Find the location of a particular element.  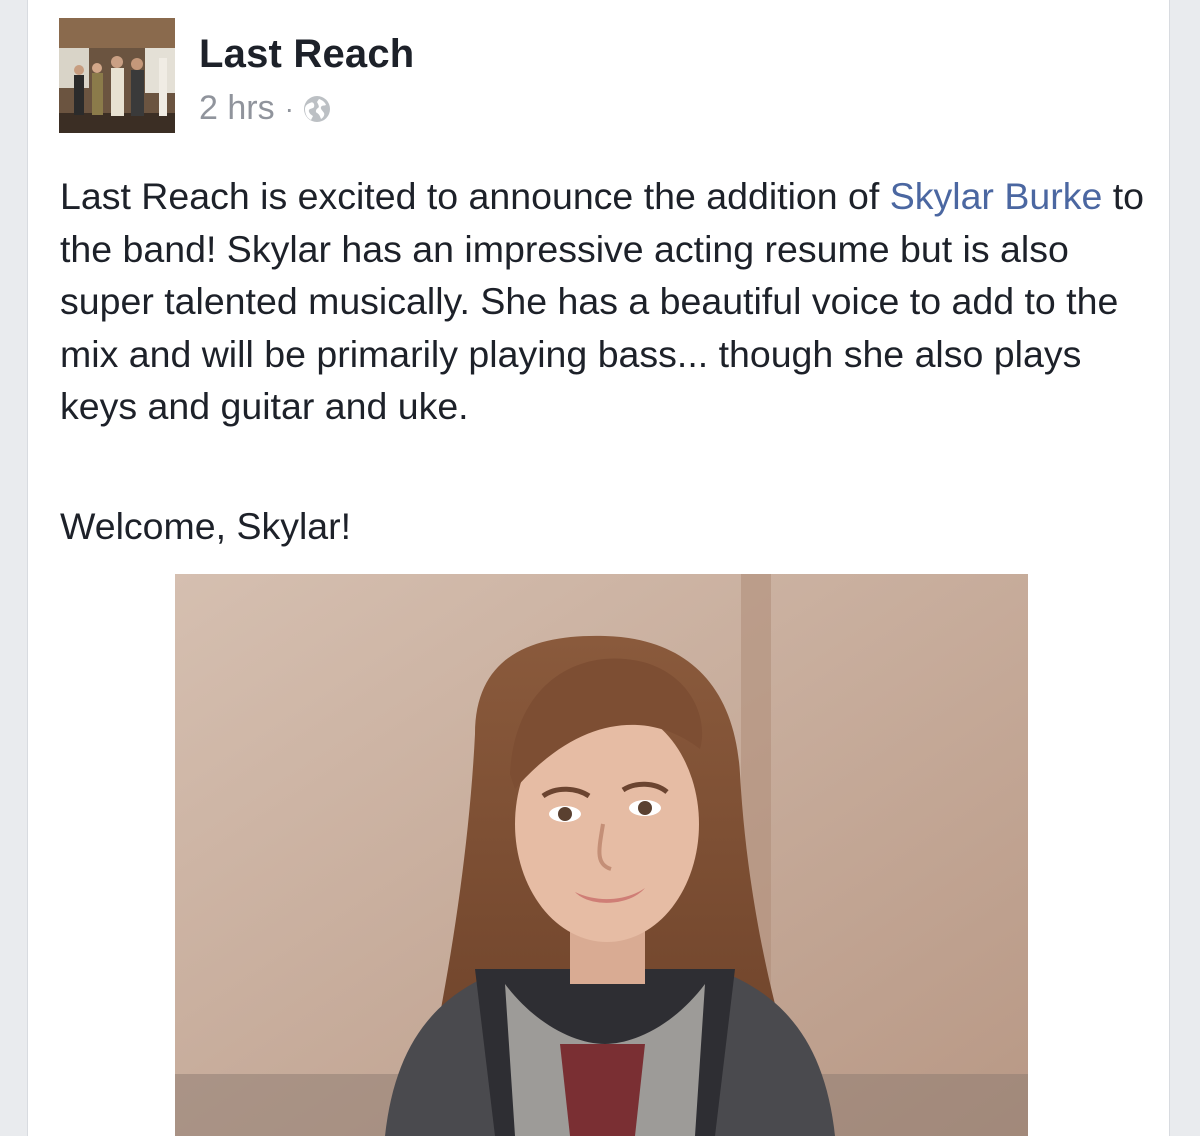

page-name: Last Reach is located at coordinates (306, 54).